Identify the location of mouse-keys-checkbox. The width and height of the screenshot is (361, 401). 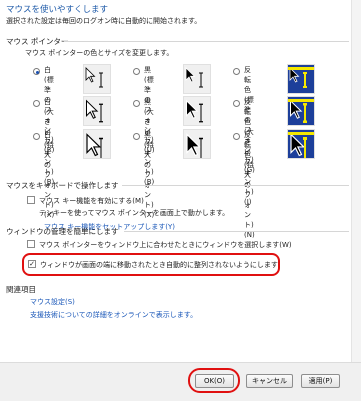
(31, 200).